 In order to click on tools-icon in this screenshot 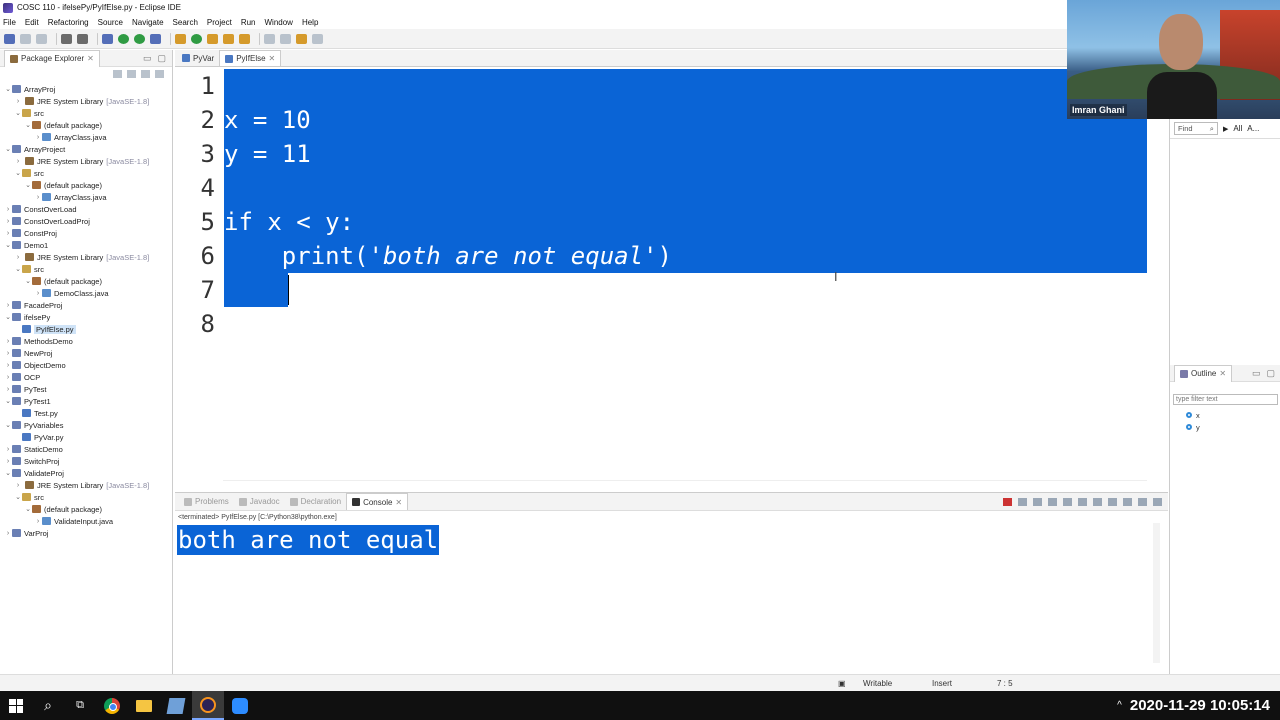, I will do `click(107, 38)`.